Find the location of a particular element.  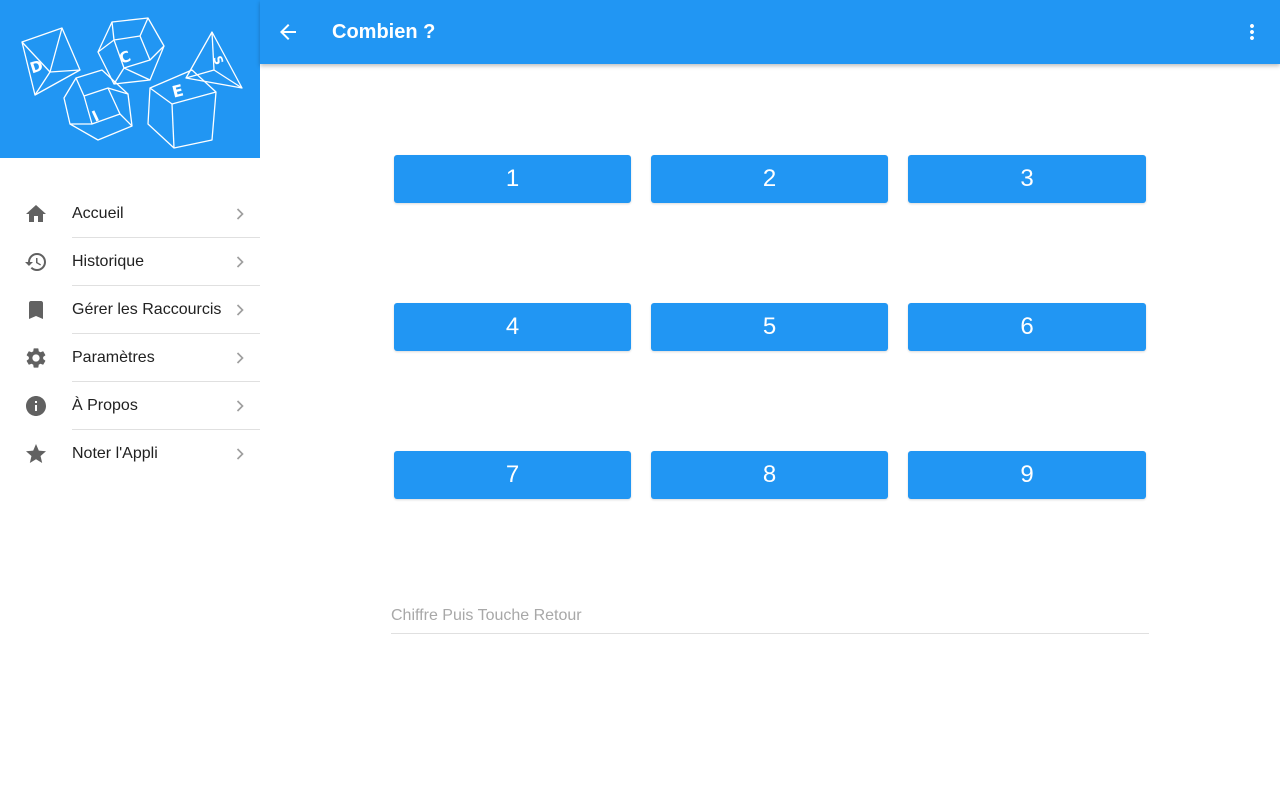

sidebar-item-accueil: Accueil is located at coordinates (130, 214).